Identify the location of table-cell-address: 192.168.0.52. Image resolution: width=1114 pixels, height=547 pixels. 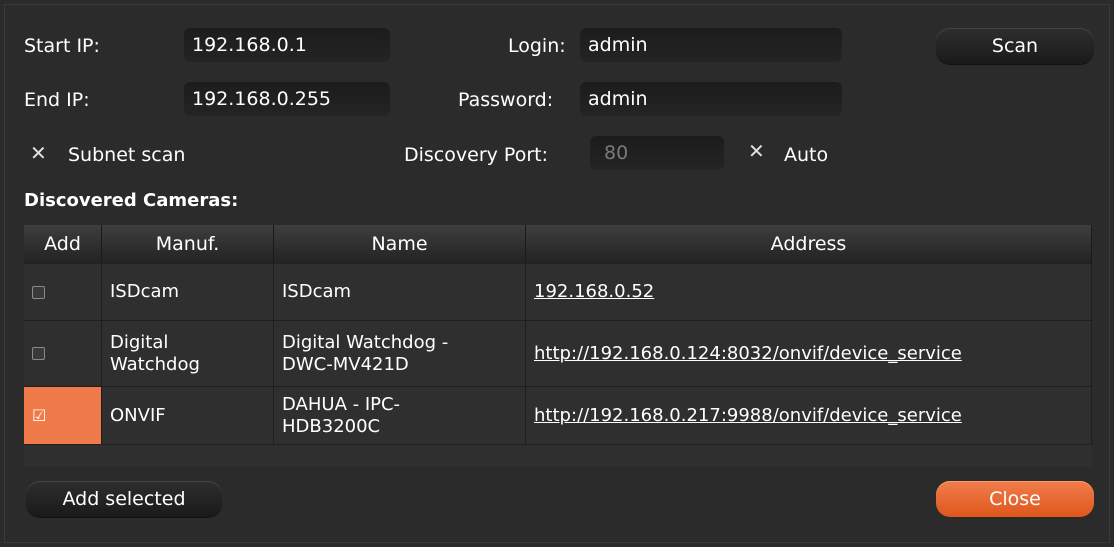
(809, 292).